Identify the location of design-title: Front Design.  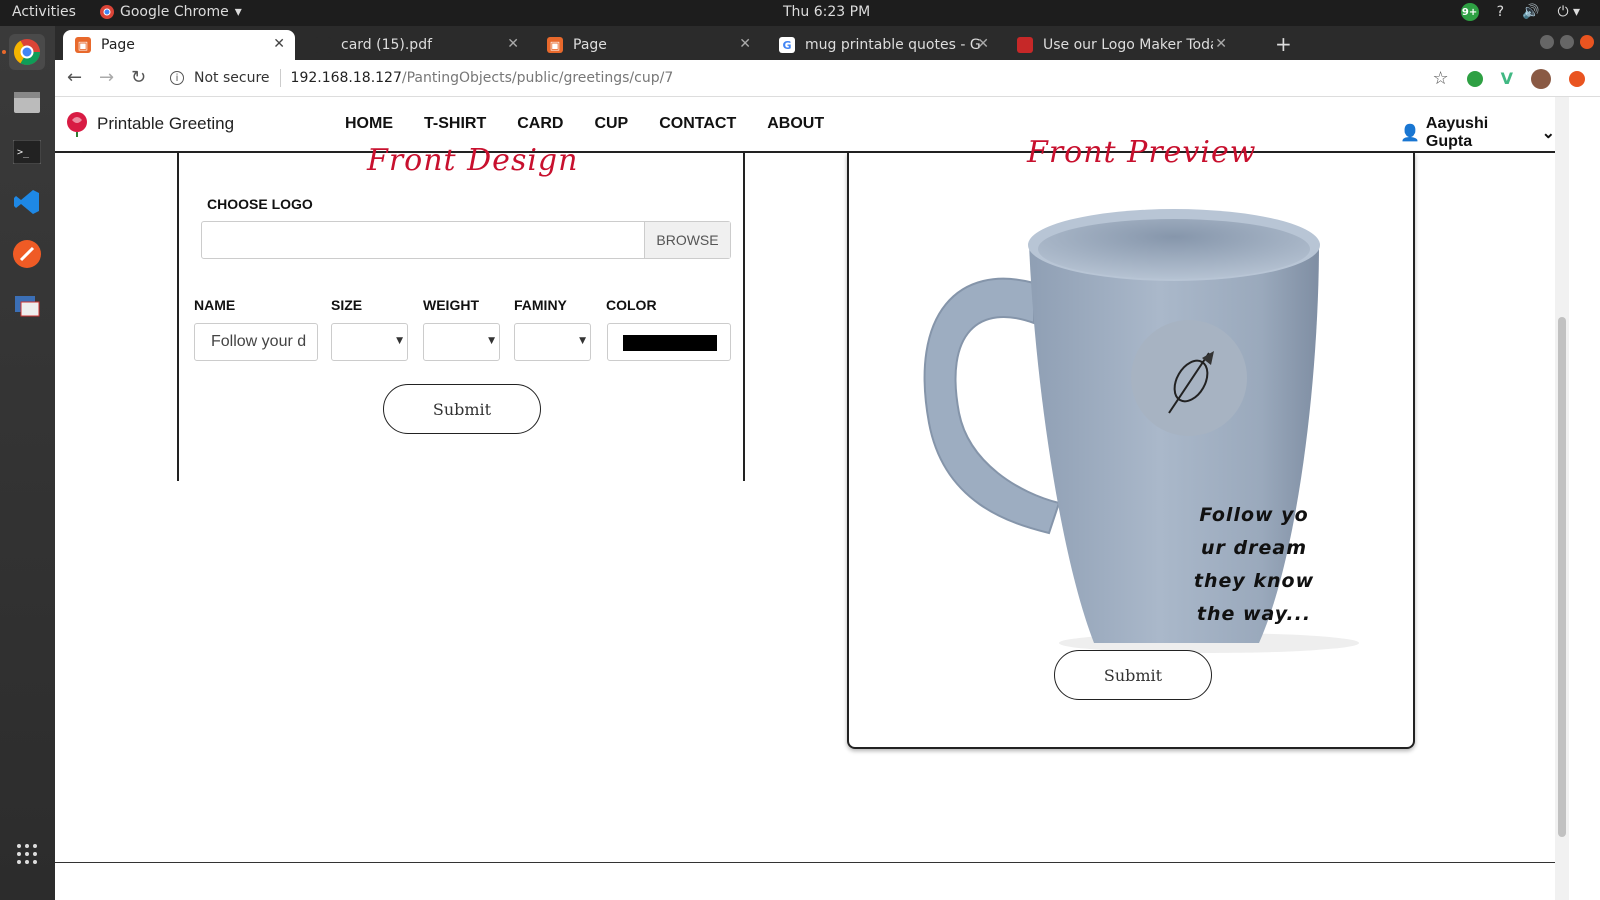
(473, 160).